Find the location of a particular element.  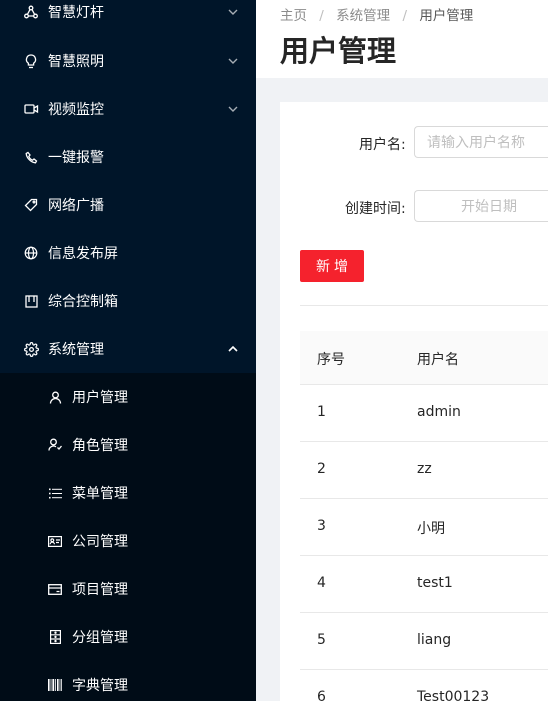

submenu-item-dictionary: 字典管理 is located at coordinates (128, 681).